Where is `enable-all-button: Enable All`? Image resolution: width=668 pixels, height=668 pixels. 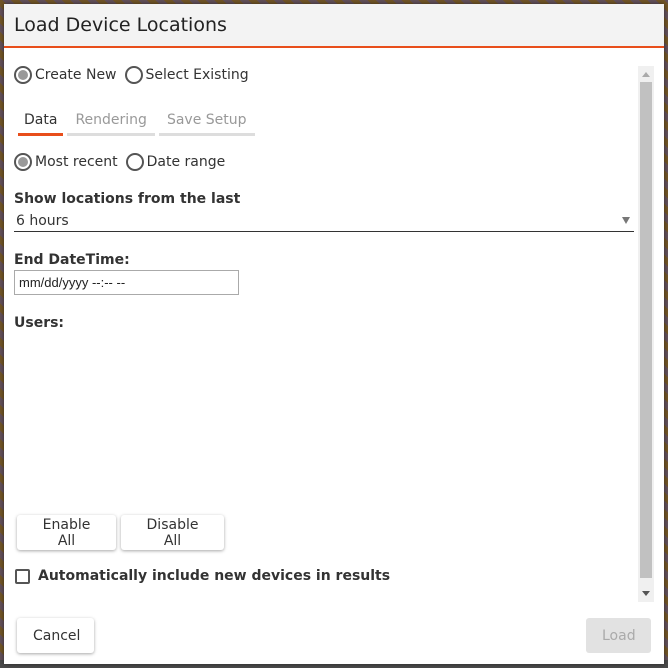
enable-all-button: Enable All is located at coordinates (66, 532).